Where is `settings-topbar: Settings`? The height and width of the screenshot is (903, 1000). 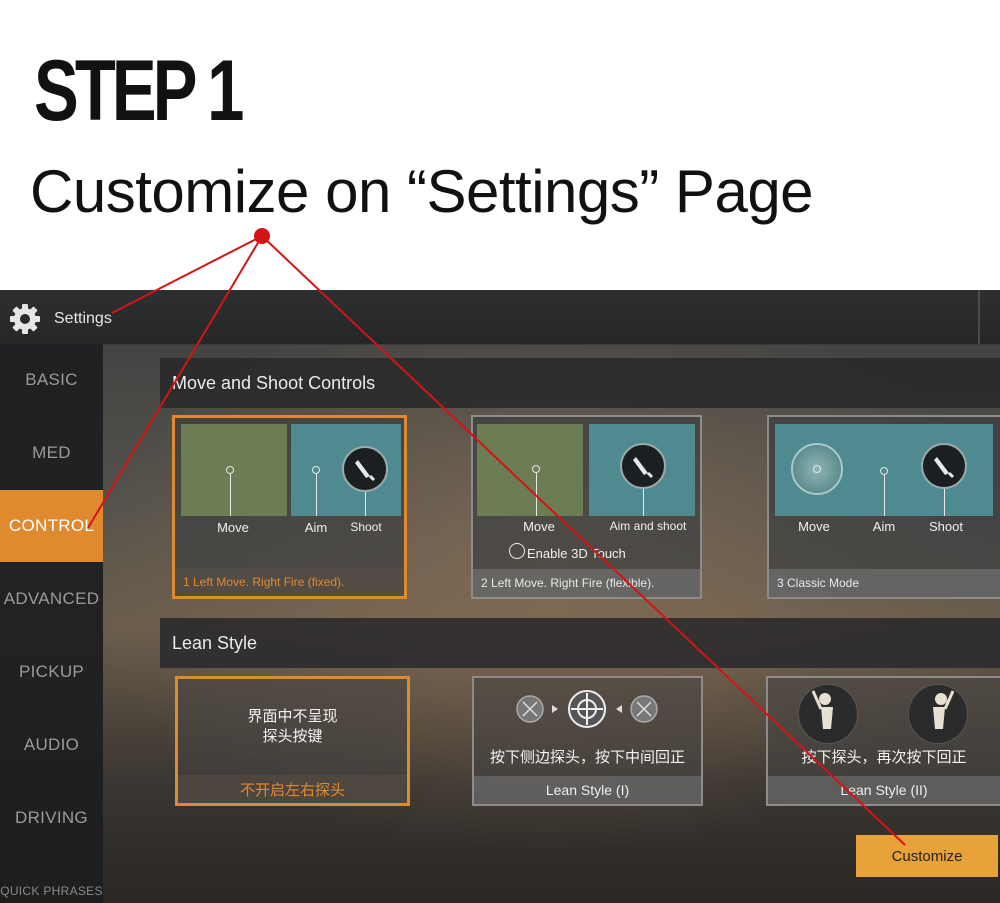
settings-topbar: Settings is located at coordinates (500, 317).